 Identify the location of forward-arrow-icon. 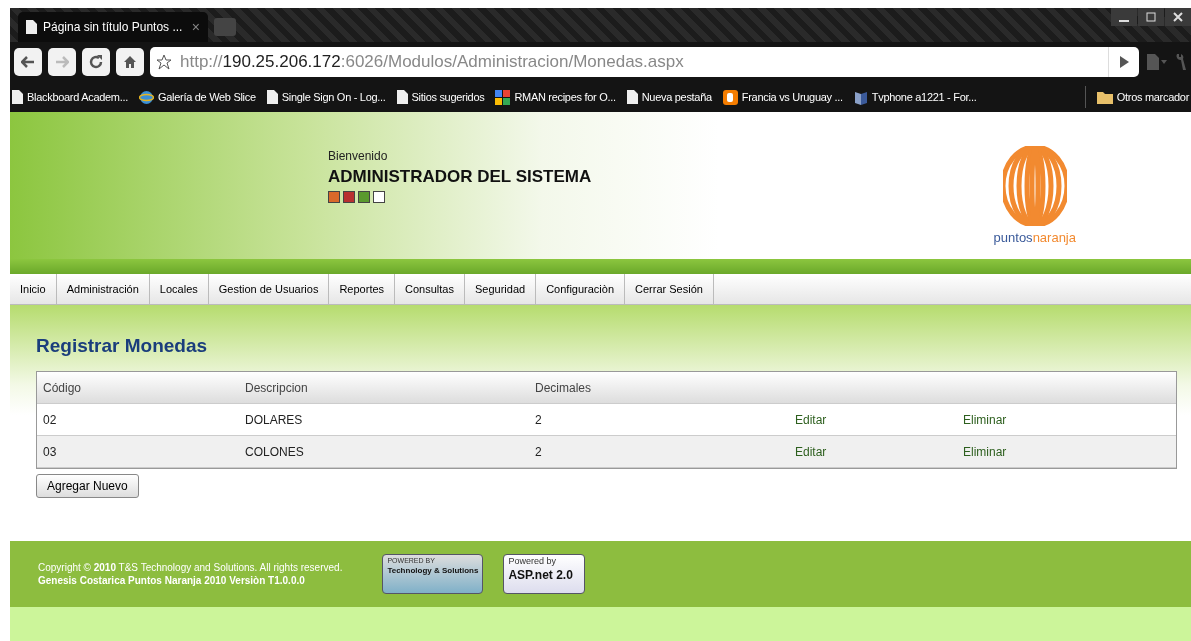
(62, 62).